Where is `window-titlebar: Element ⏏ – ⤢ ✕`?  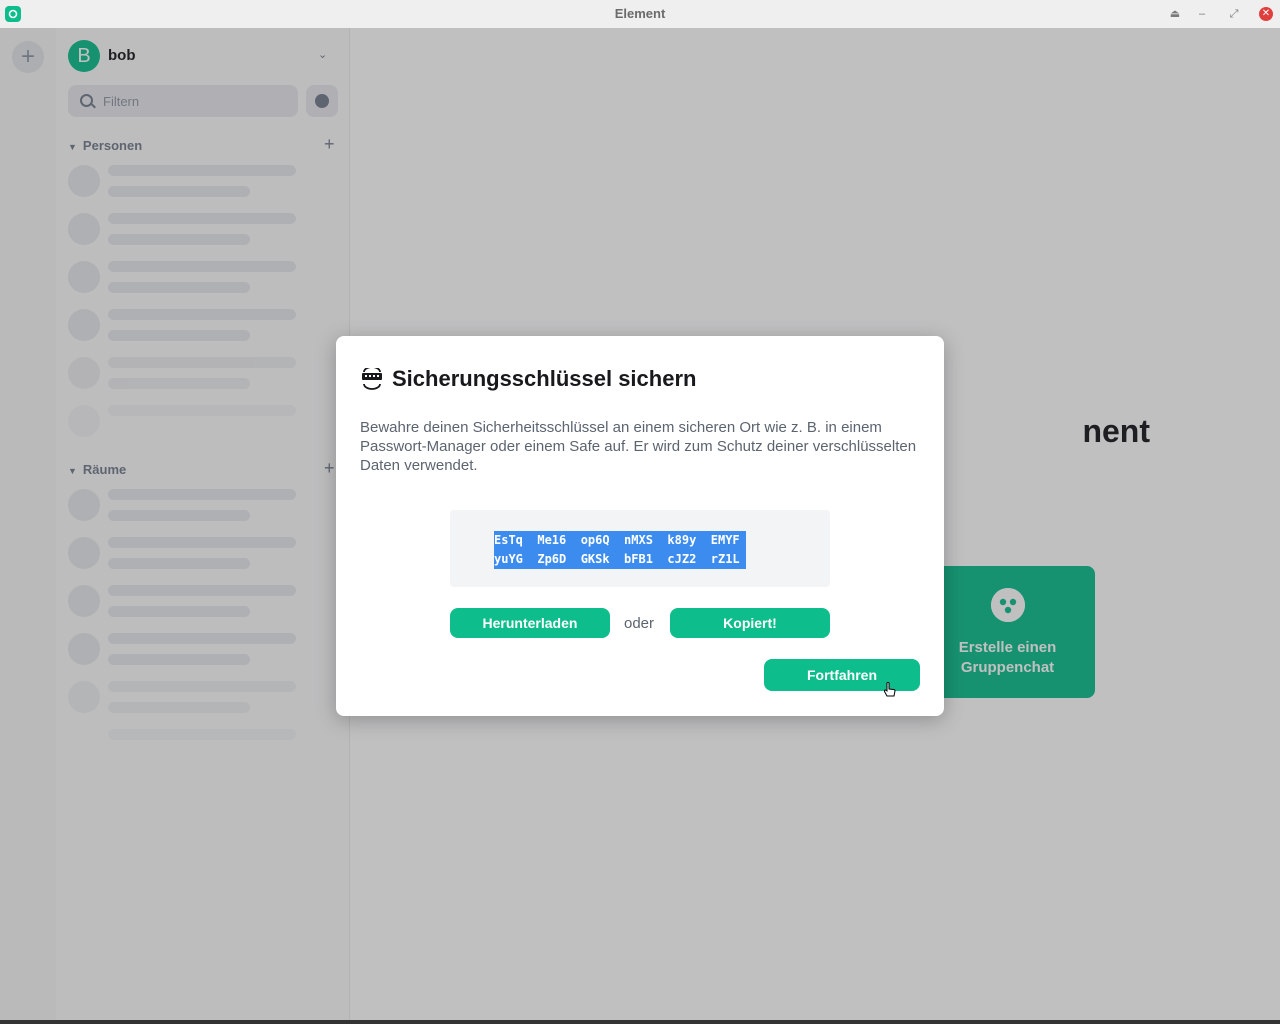
window-titlebar: Element ⏏ – ⤢ ✕ is located at coordinates (640, 14).